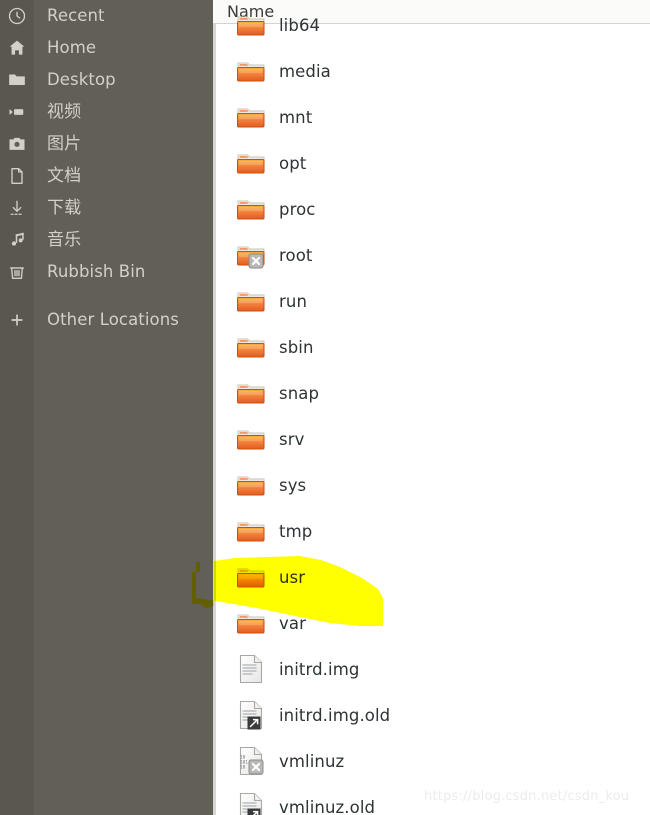 The height and width of the screenshot is (815, 650). Describe the element at coordinates (243, 768) in the screenshot. I see `svg-text: 10` at that location.